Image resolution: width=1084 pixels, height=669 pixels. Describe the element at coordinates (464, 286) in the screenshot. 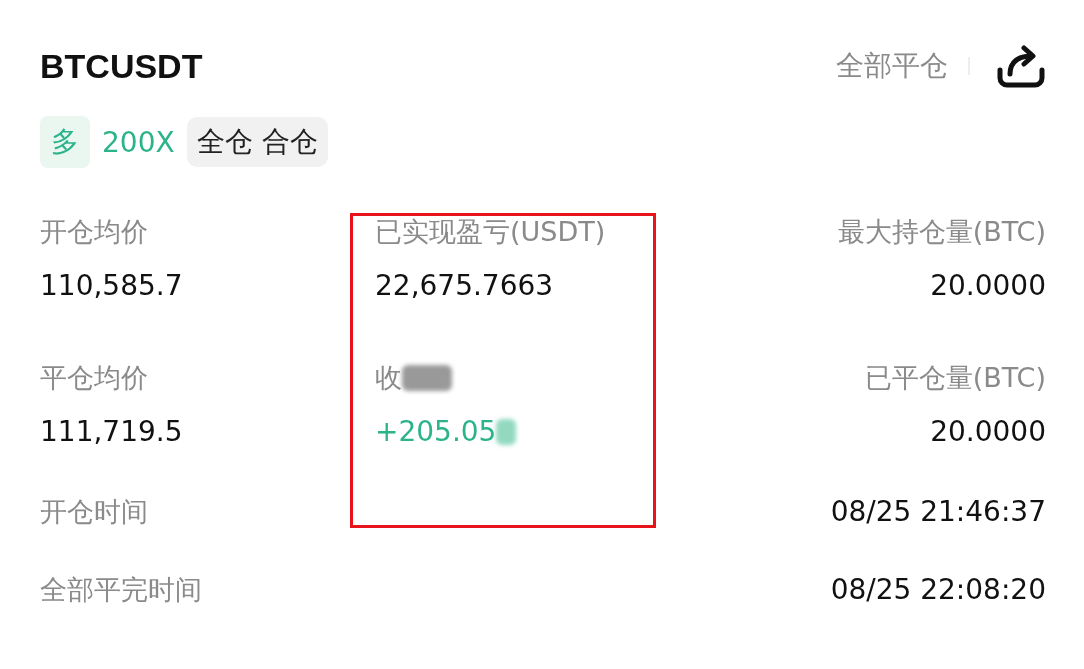

I see `stat-value: 22,675.7663` at that location.